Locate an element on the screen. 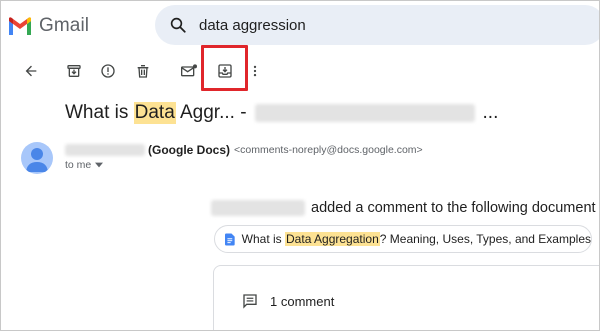 The image size is (600, 331). search-input: data aggression is located at coordinates (252, 25).